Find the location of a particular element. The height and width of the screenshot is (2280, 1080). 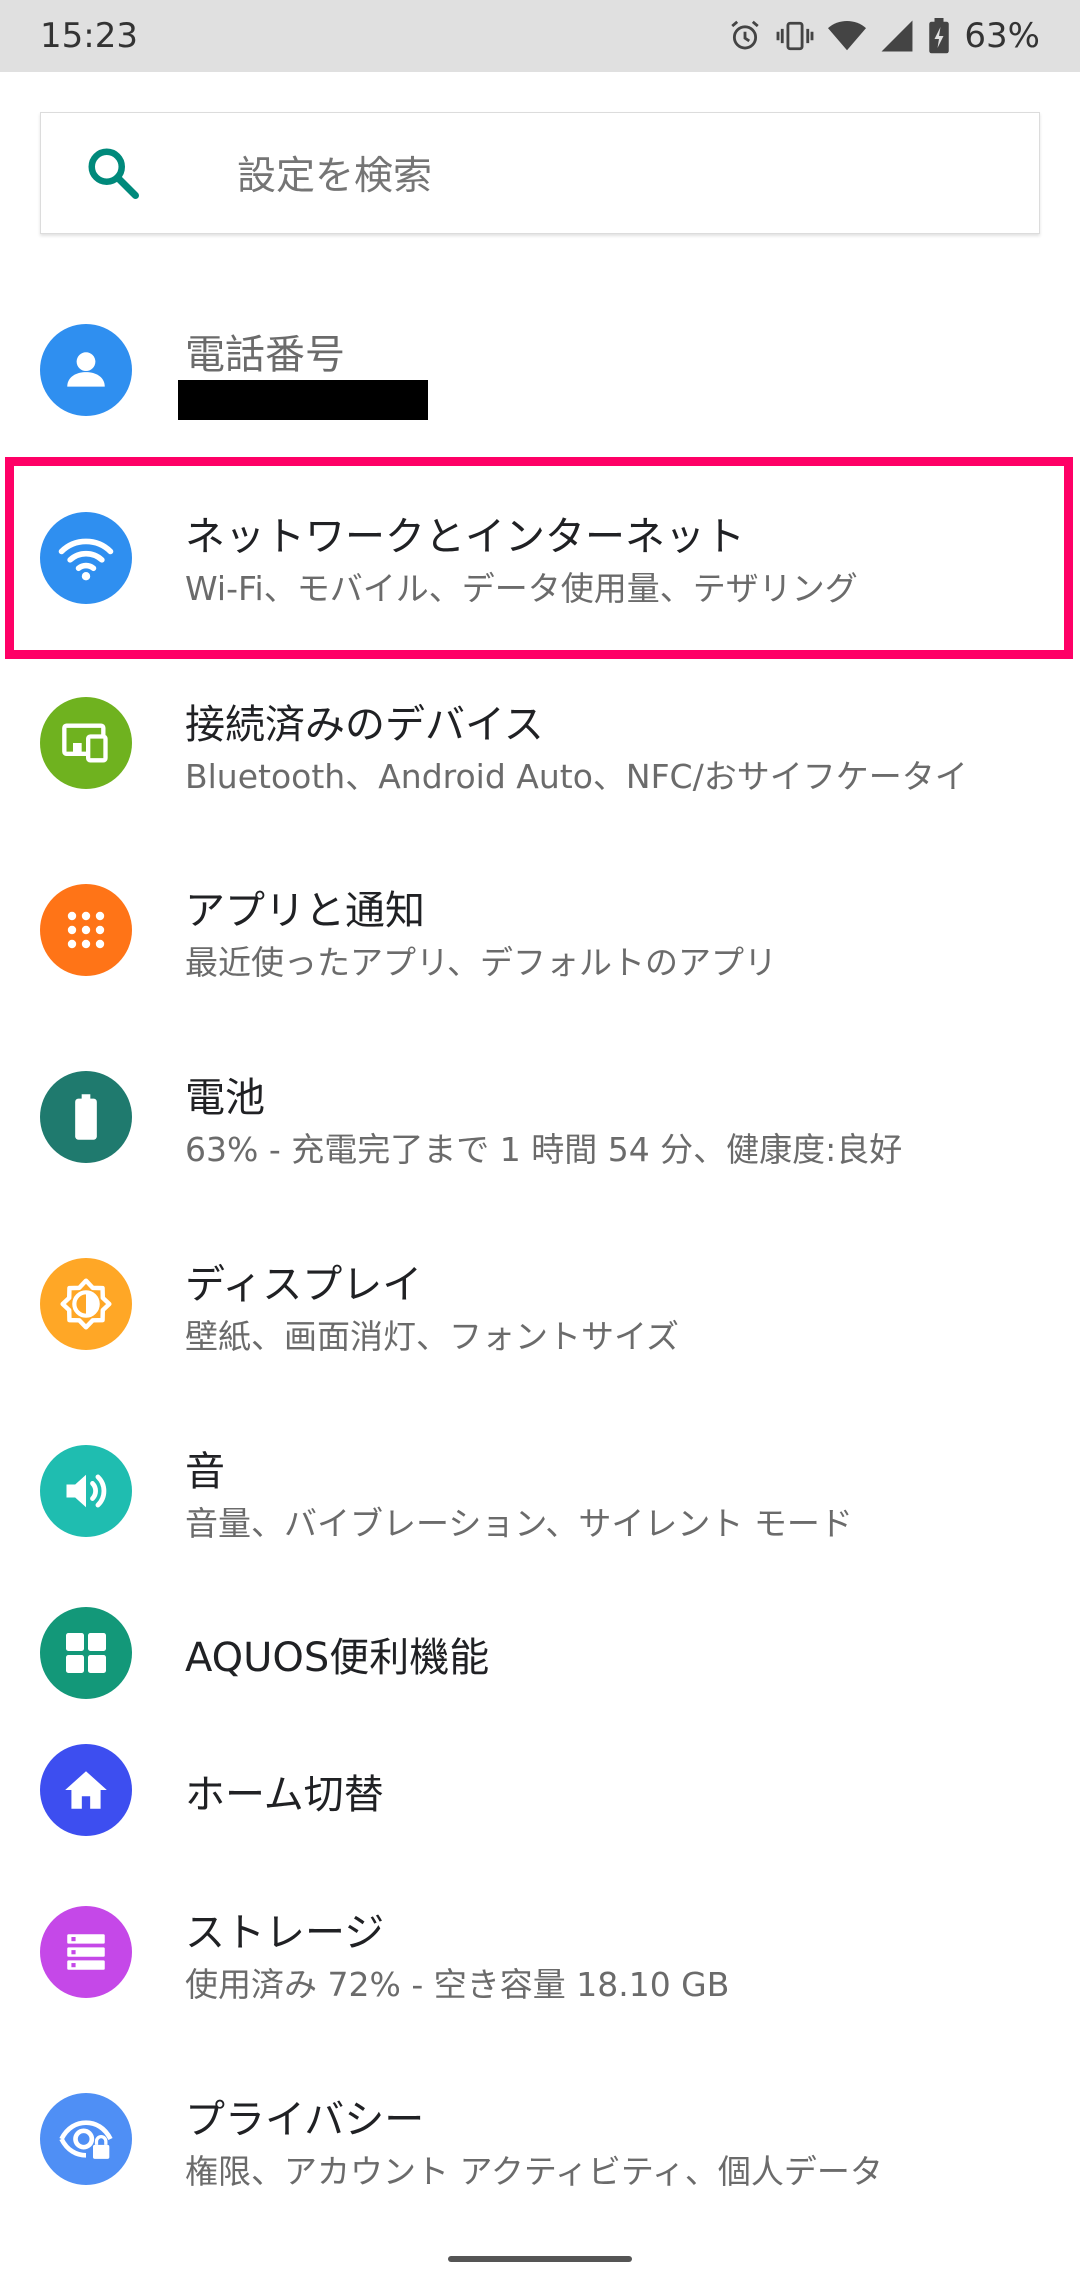

person-icon is located at coordinates (86, 370).